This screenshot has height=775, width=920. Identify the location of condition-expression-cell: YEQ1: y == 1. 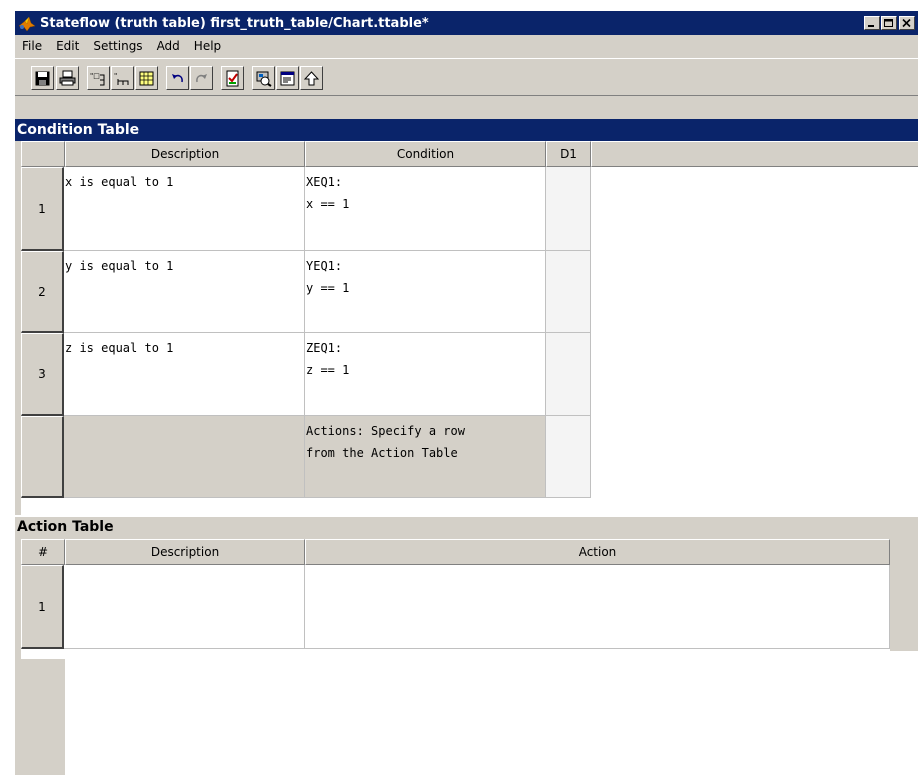
(425, 292).